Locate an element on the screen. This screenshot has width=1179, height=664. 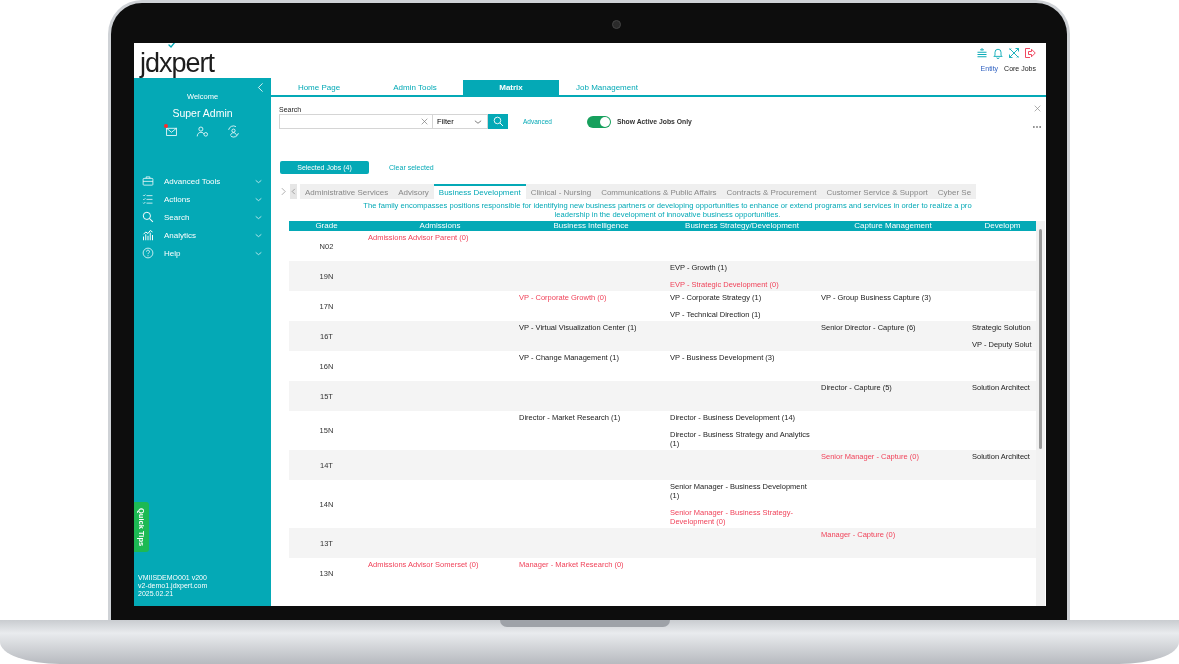
scroll-left-button is located at coordinates (293, 191).